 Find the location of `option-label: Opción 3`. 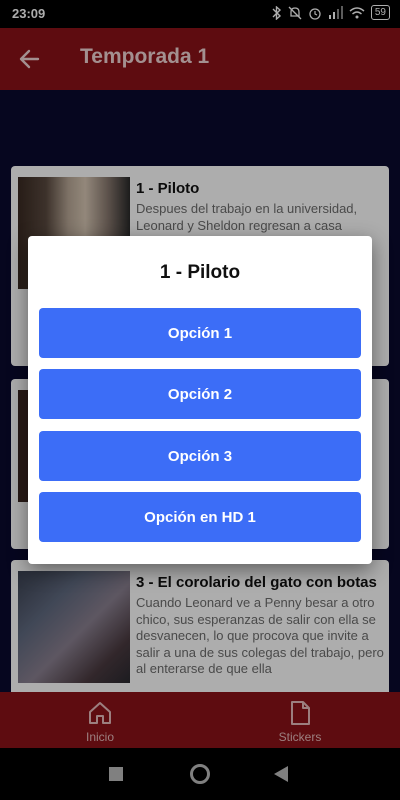

option-label: Opción 3 is located at coordinates (200, 456).